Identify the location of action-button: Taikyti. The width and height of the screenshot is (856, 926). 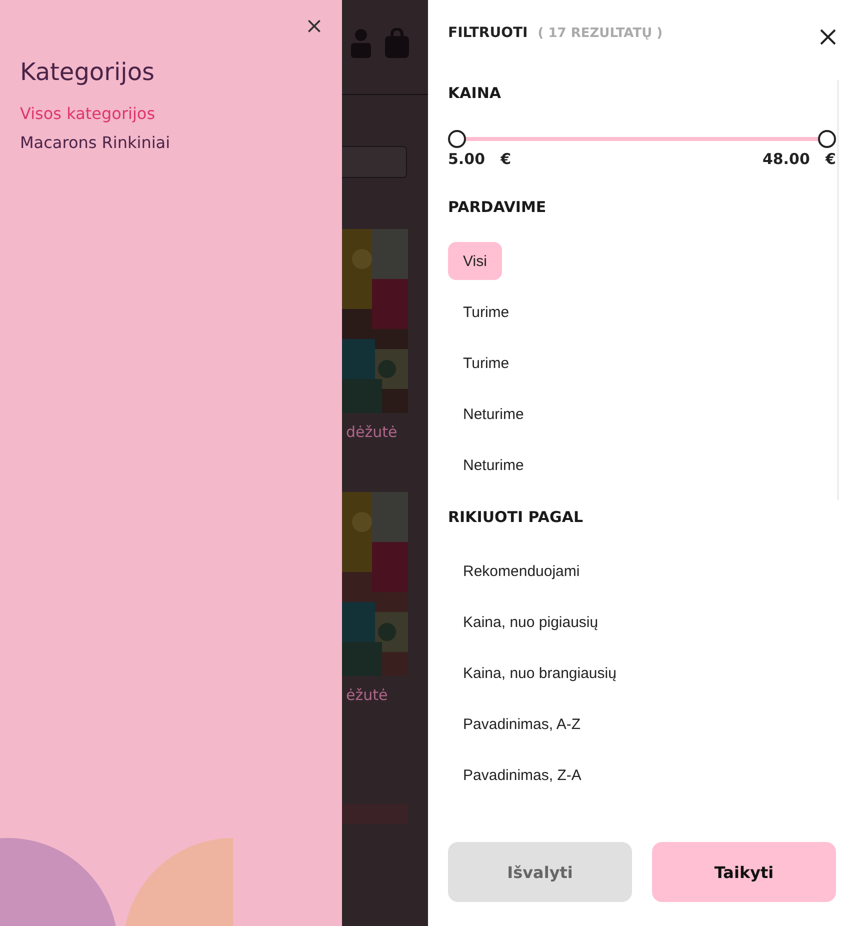
(744, 872).